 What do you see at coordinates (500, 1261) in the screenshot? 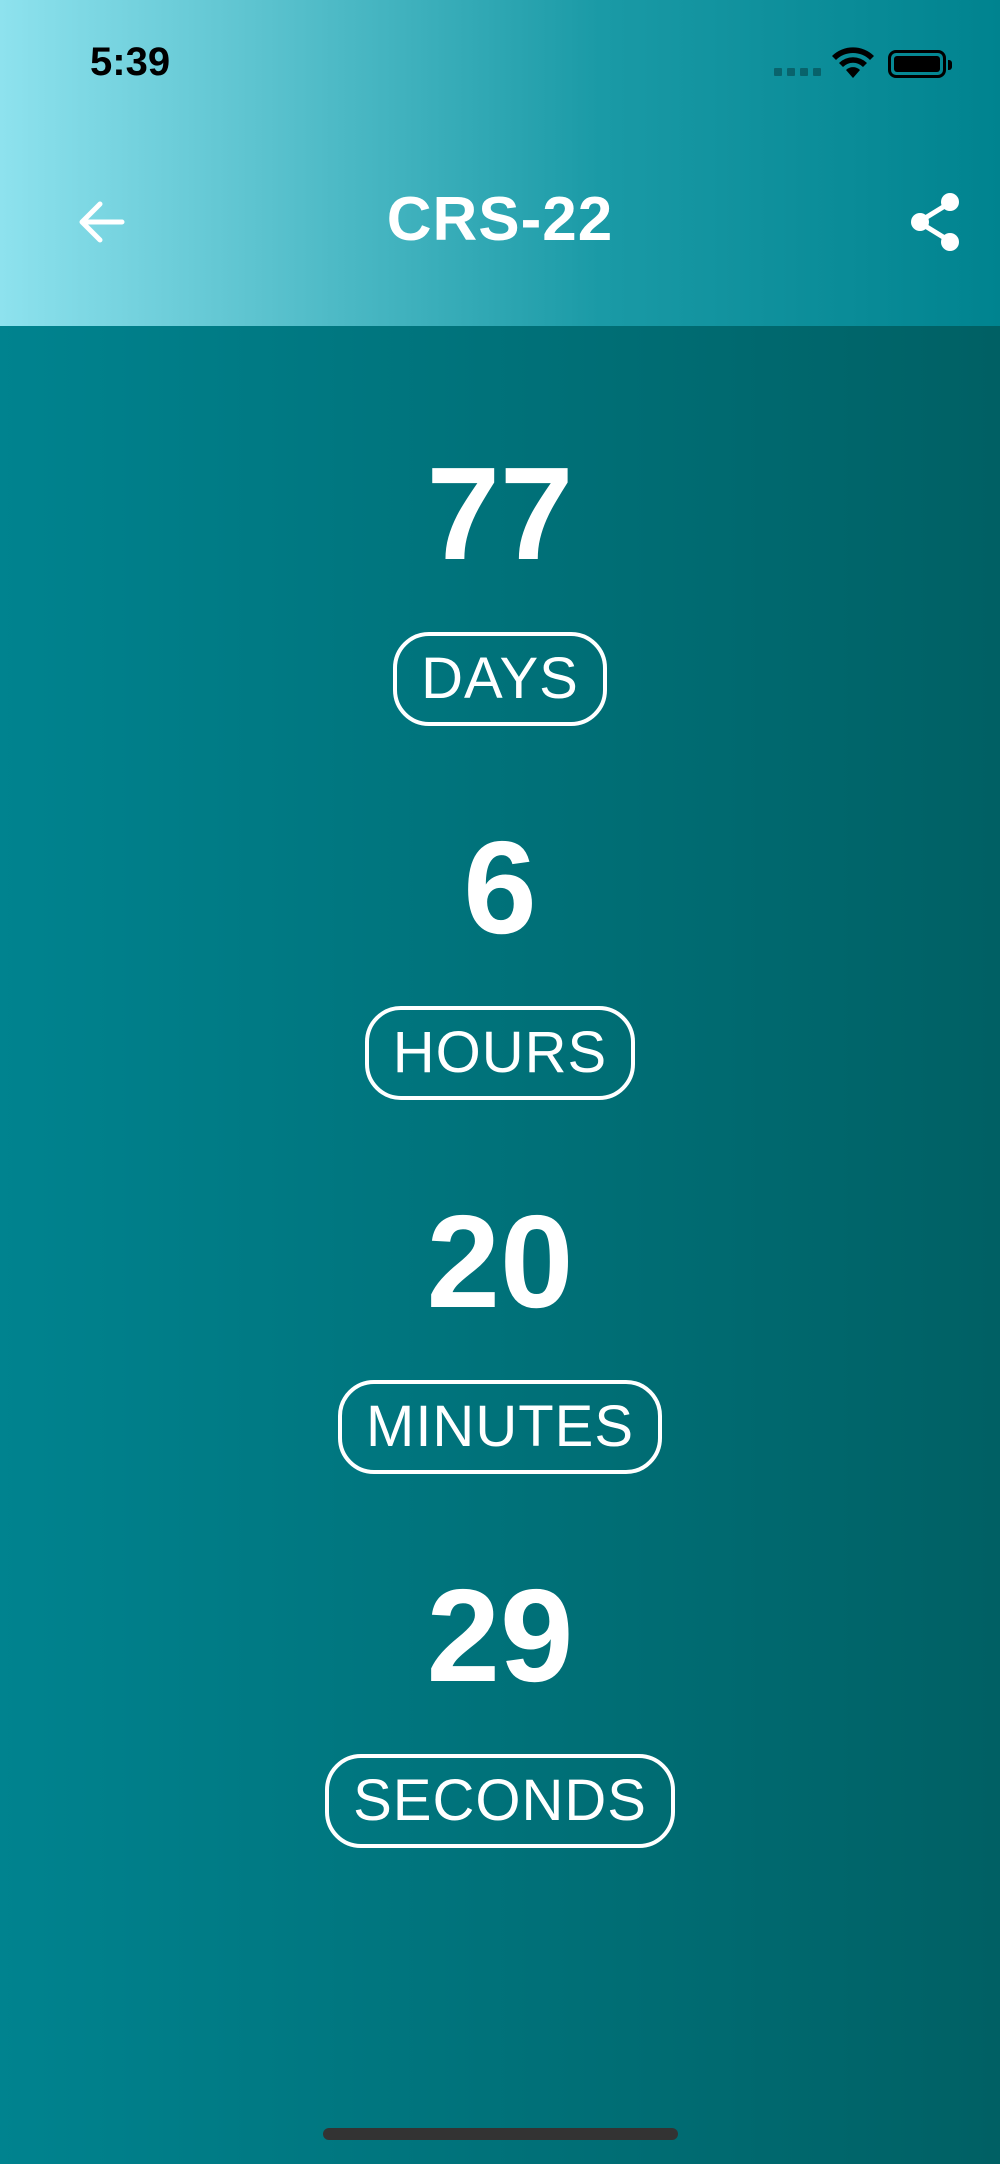
I see `minutes-value: 20` at bounding box center [500, 1261].